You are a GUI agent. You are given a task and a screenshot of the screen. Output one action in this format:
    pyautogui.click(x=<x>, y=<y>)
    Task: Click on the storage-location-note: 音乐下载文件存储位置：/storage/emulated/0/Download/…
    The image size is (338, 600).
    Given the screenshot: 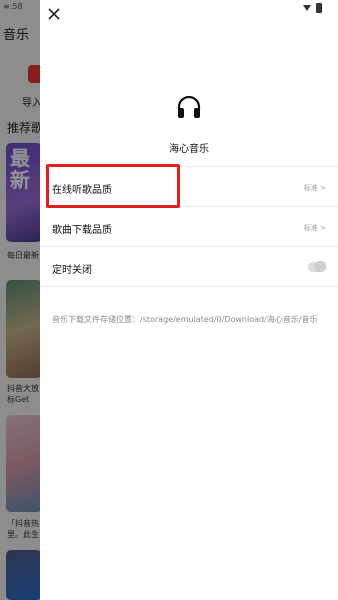 What is the action you would take?
    pyautogui.click(x=185, y=319)
    